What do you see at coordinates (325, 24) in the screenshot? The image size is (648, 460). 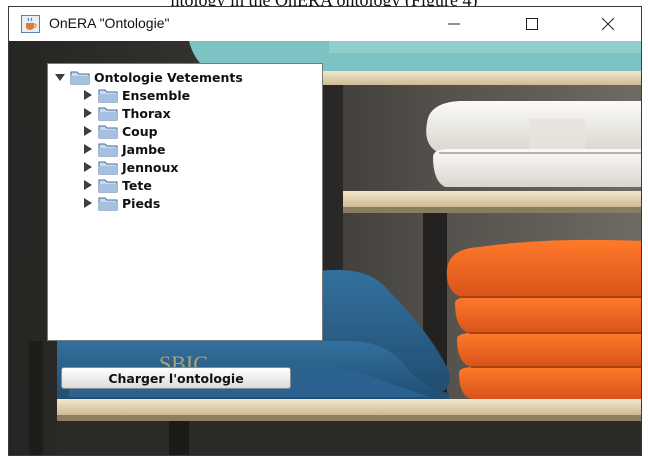 I see `title-bar: OnERA "Ontologie"` at bounding box center [325, 24].